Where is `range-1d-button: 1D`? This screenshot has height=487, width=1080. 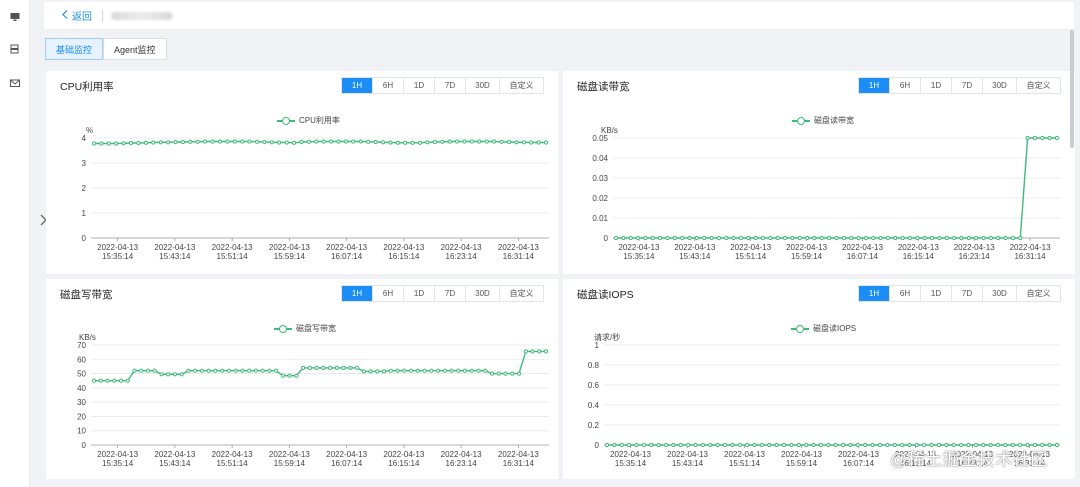 range-1d-button: 1D is located at coordinates (935, 85).